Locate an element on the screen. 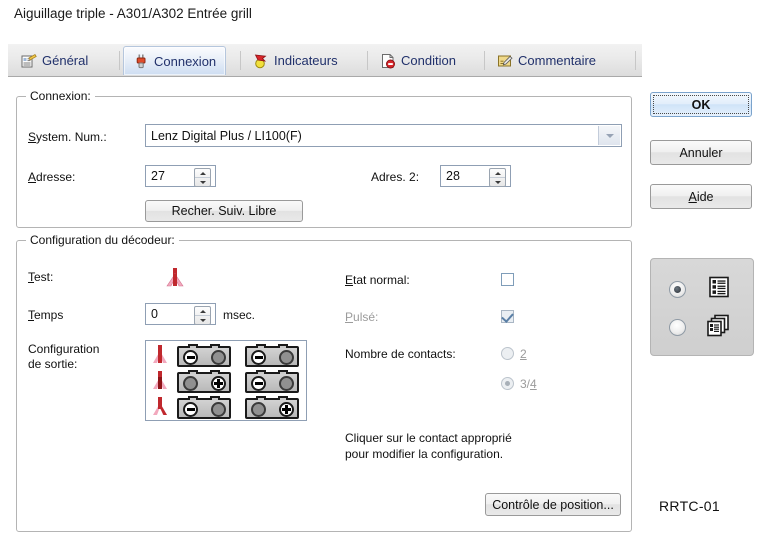 The image size is (768, 553). condition-rule-icon is located at coordinates (388, 61).